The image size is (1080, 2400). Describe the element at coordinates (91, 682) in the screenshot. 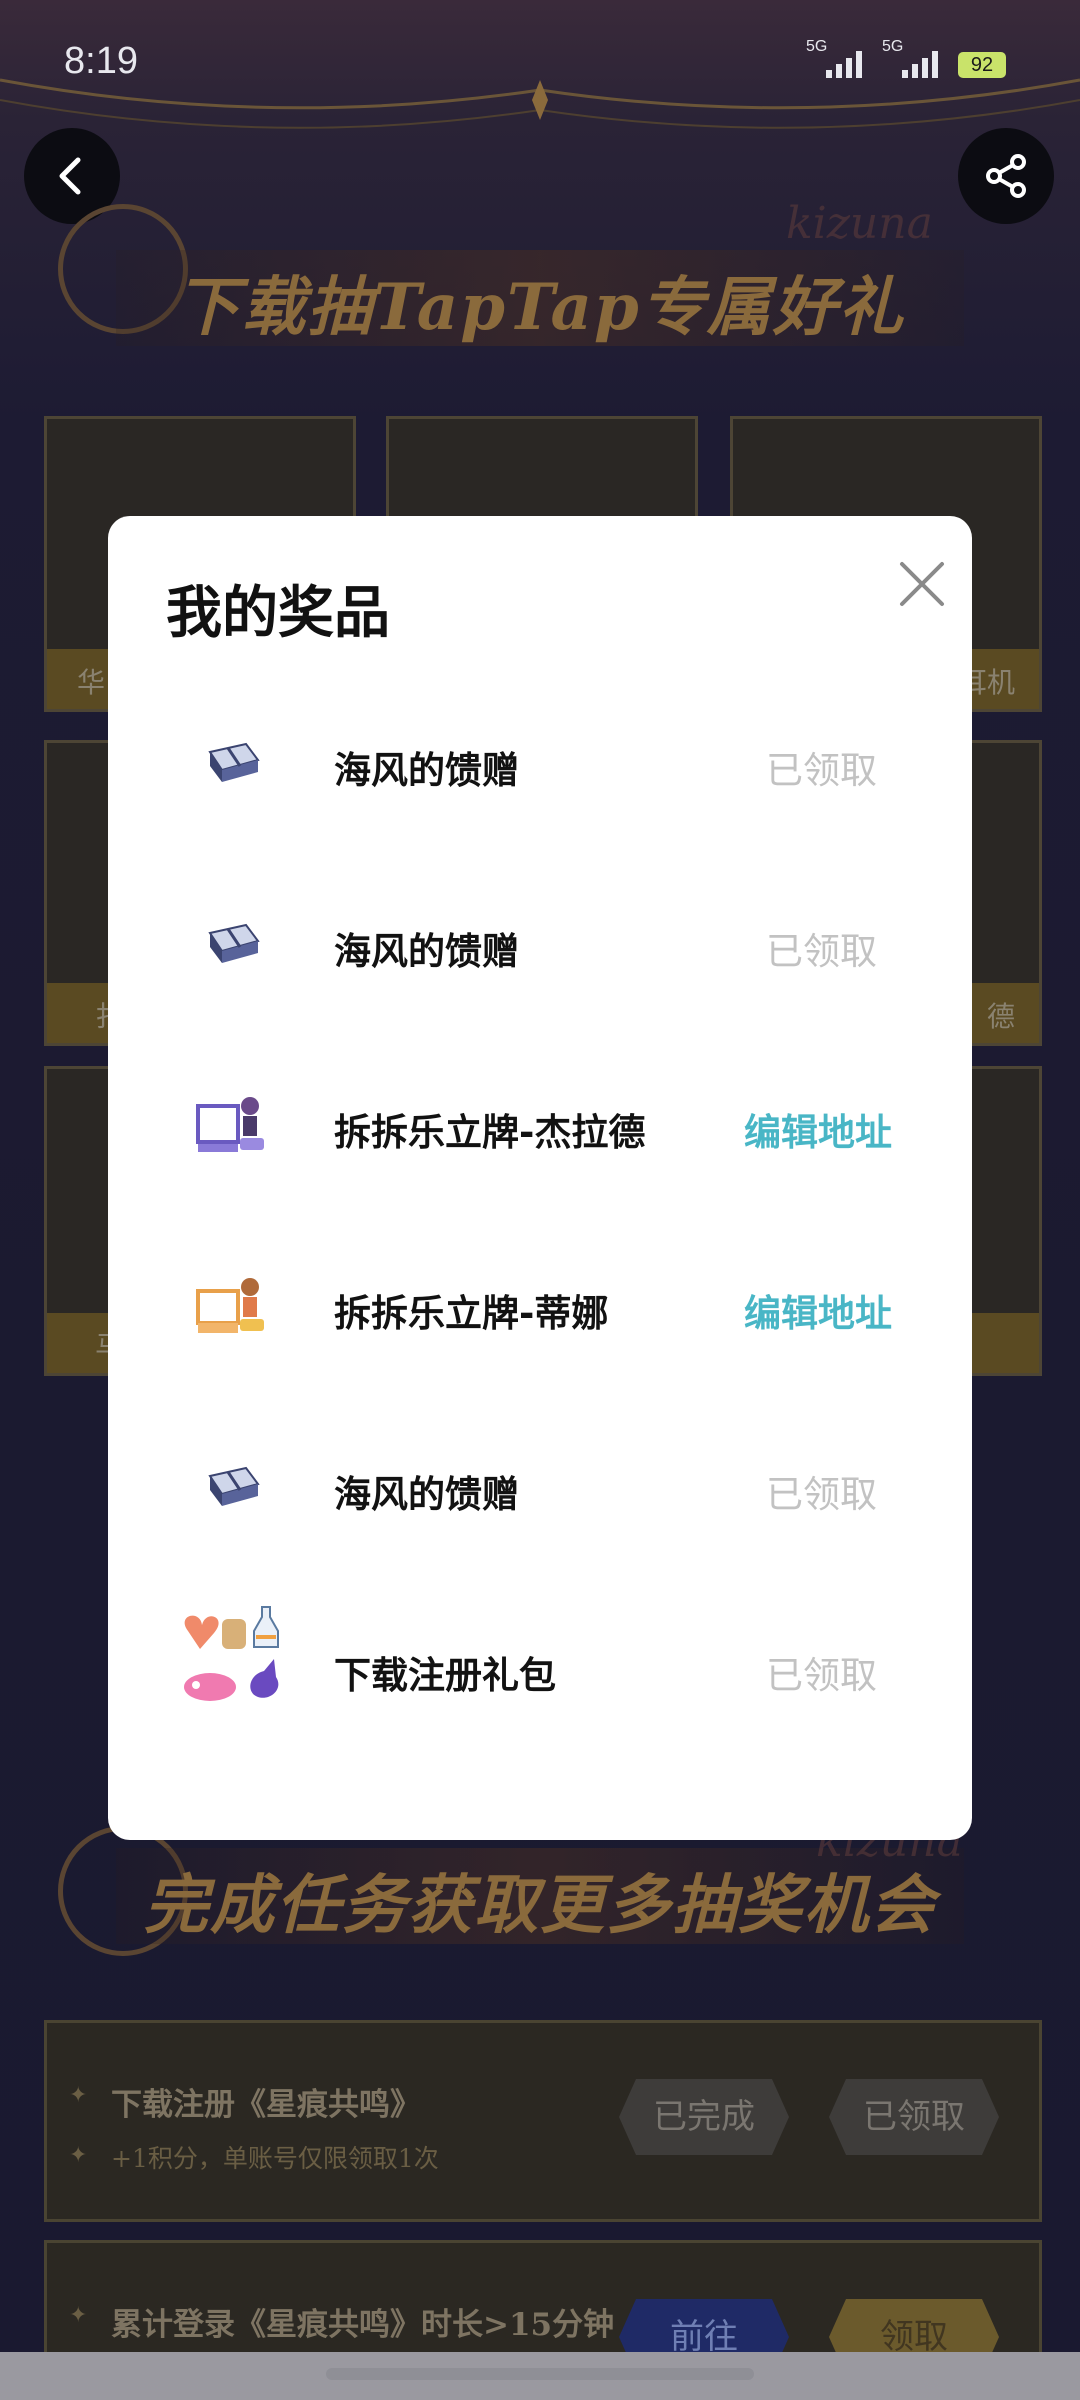

I see `prize-card-label: 华` at that location.